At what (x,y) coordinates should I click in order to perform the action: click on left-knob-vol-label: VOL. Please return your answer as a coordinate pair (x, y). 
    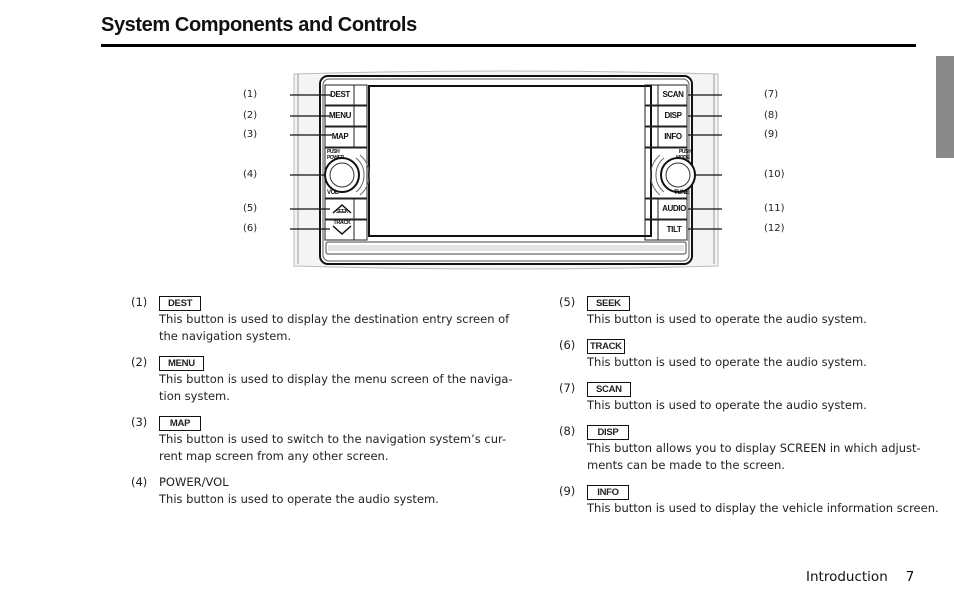
    Looking at the image, I should click on (333, 193).